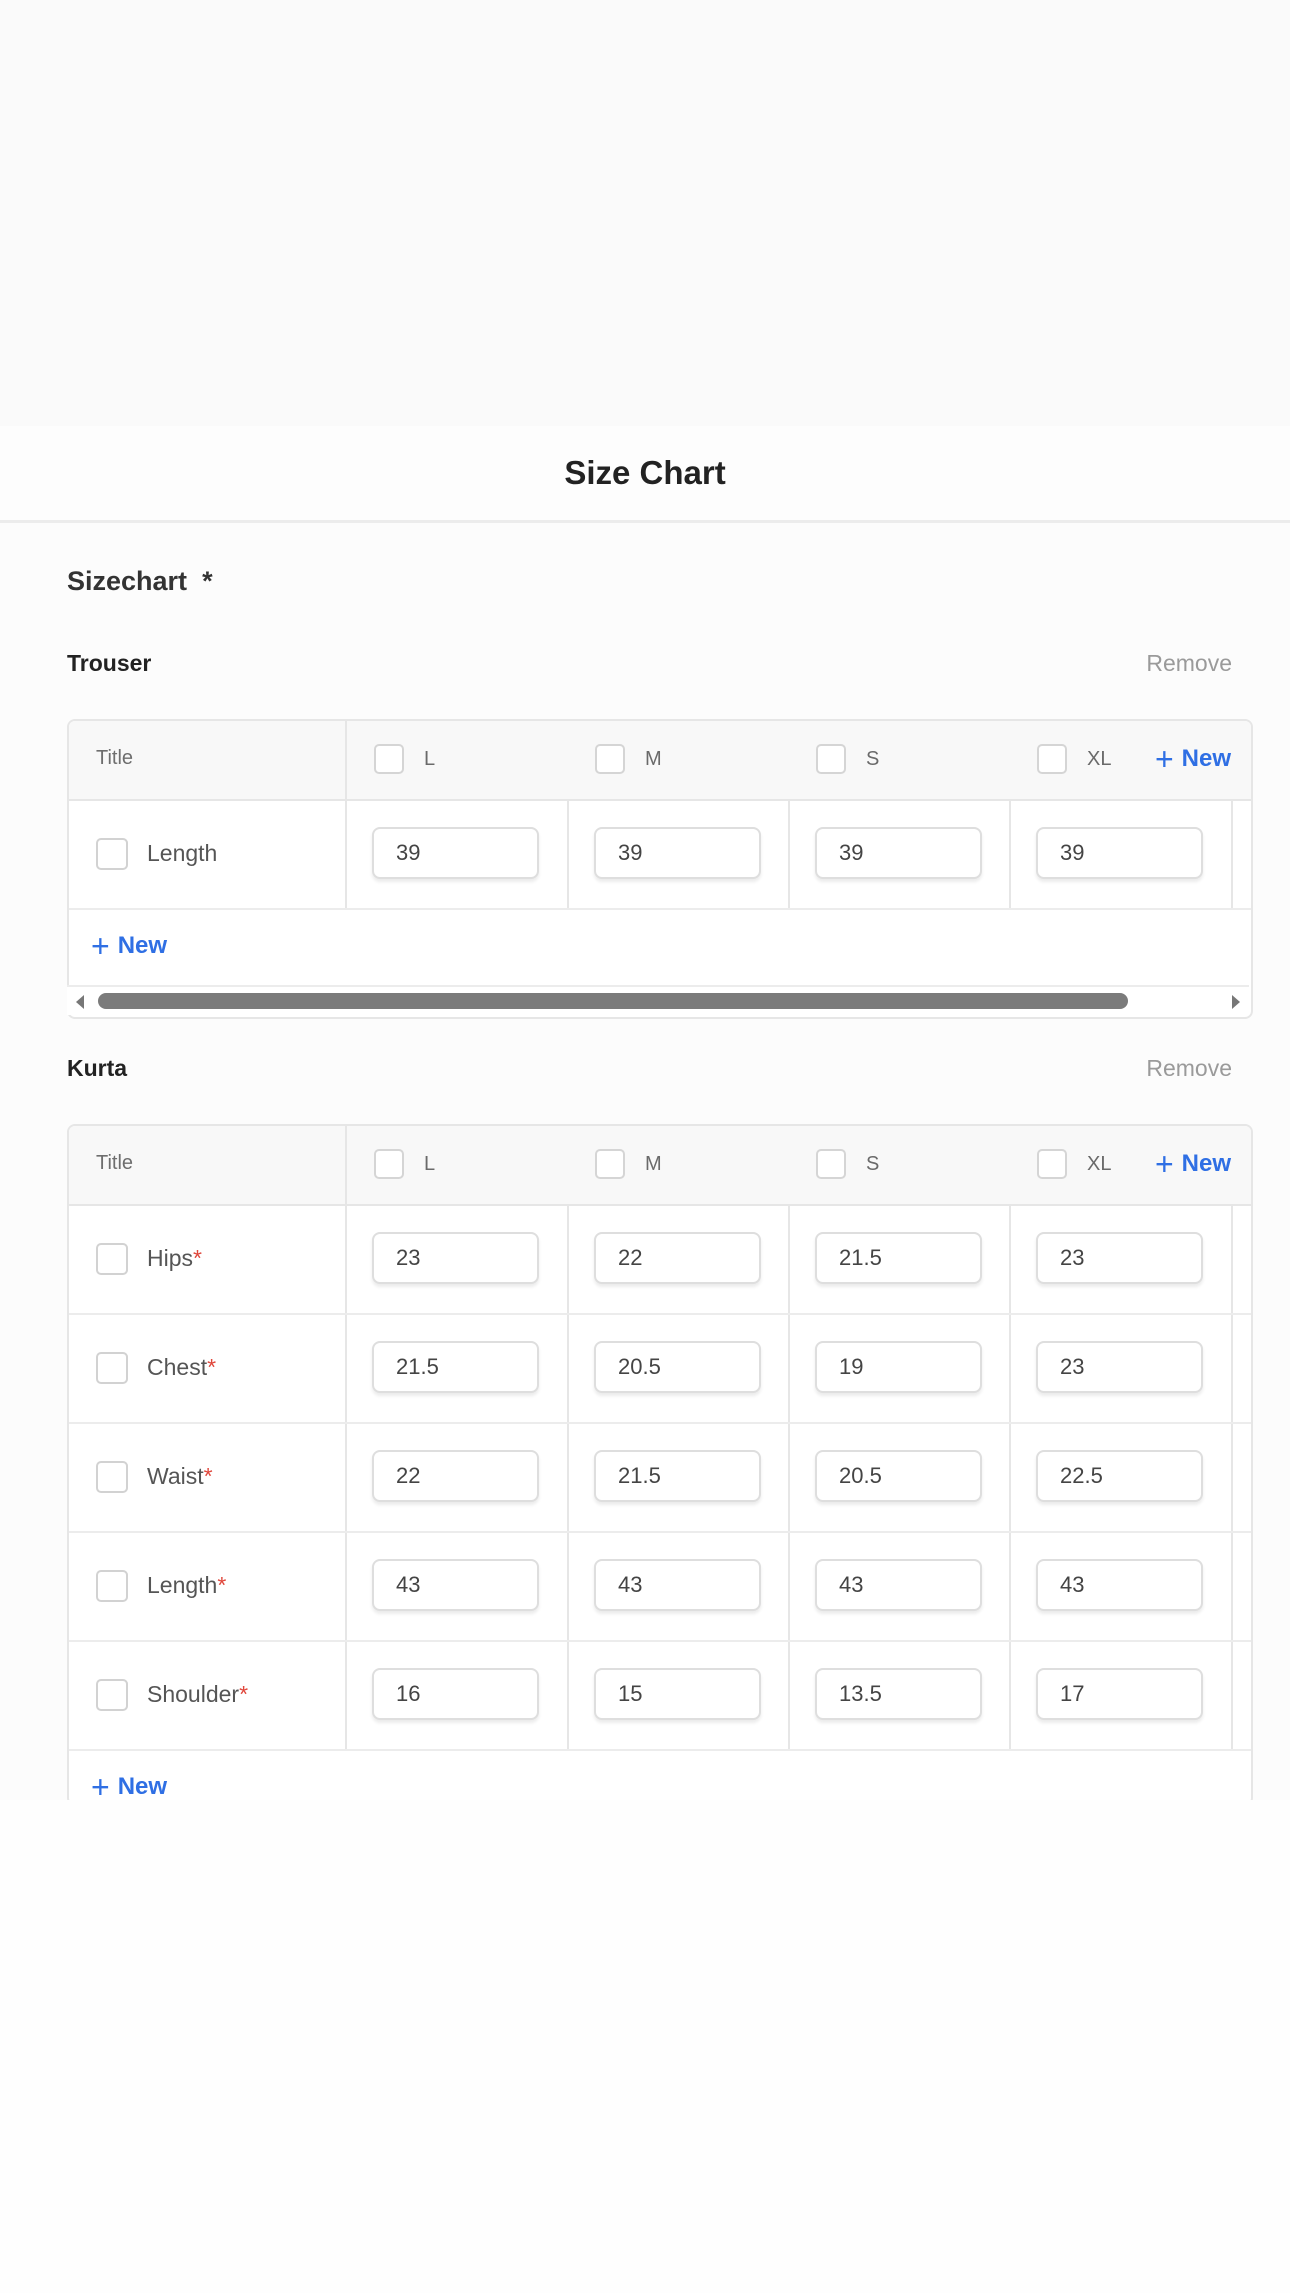  What do you see at coordinates (645, 474) in the screenshot?
I see `modal-header: Size Chart` at bounding box center [645, 474].